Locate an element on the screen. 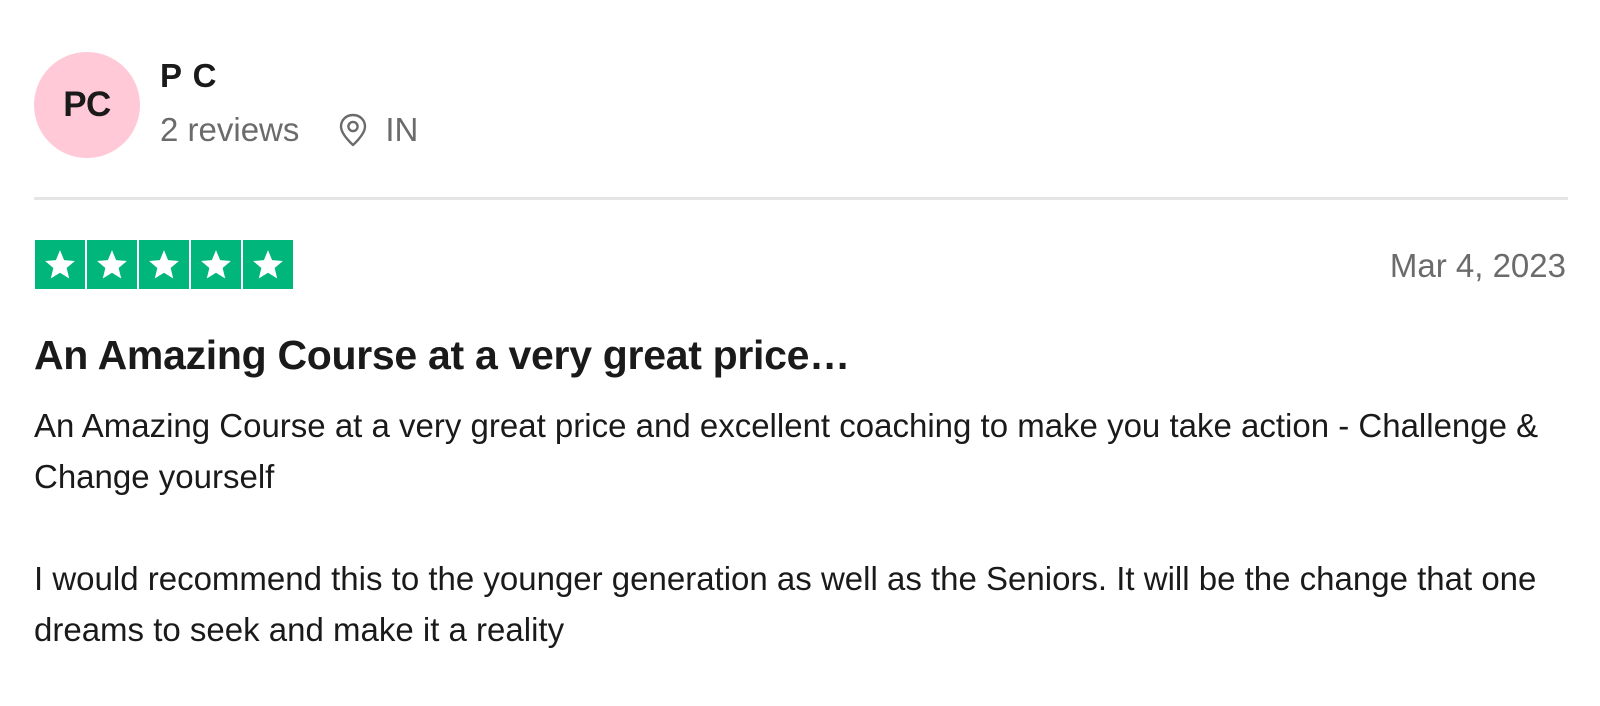 The width and height of the screenshot is (1600, 706). location-pin-icon is located at coordinates (353, 130).